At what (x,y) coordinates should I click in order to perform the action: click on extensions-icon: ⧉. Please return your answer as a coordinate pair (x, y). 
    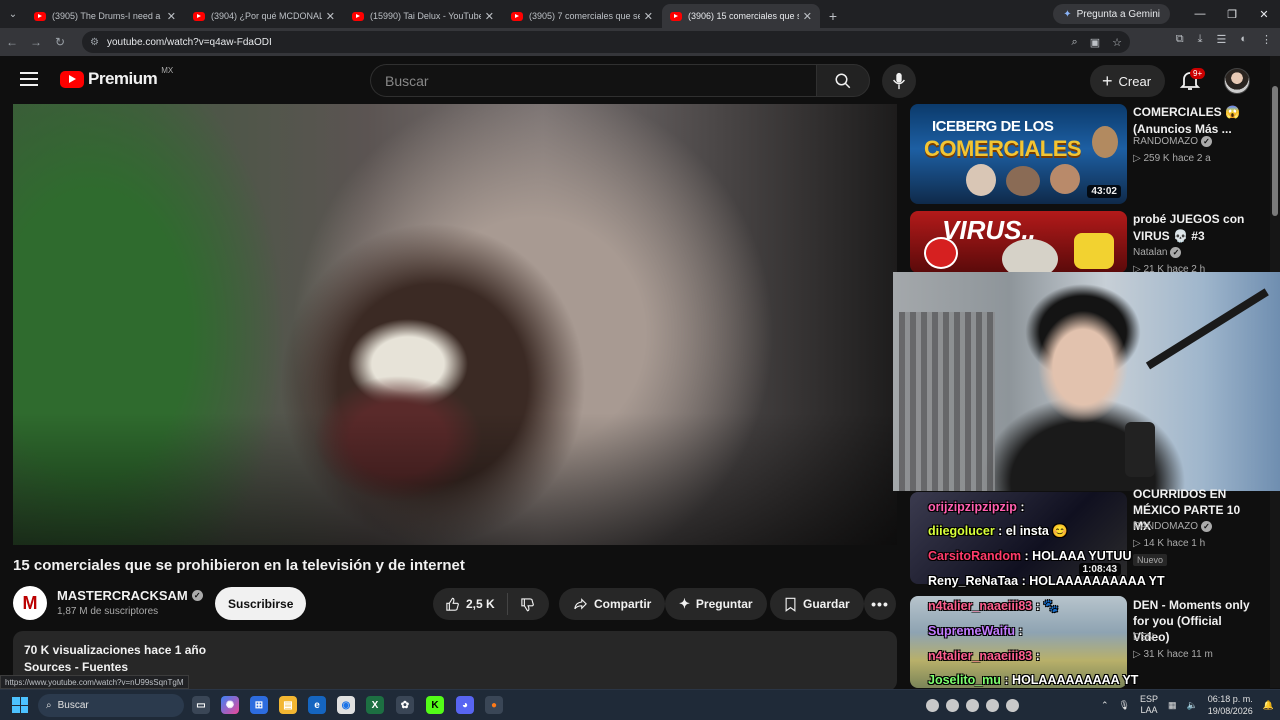
    Looking at the image, I should click on (1180, 39).